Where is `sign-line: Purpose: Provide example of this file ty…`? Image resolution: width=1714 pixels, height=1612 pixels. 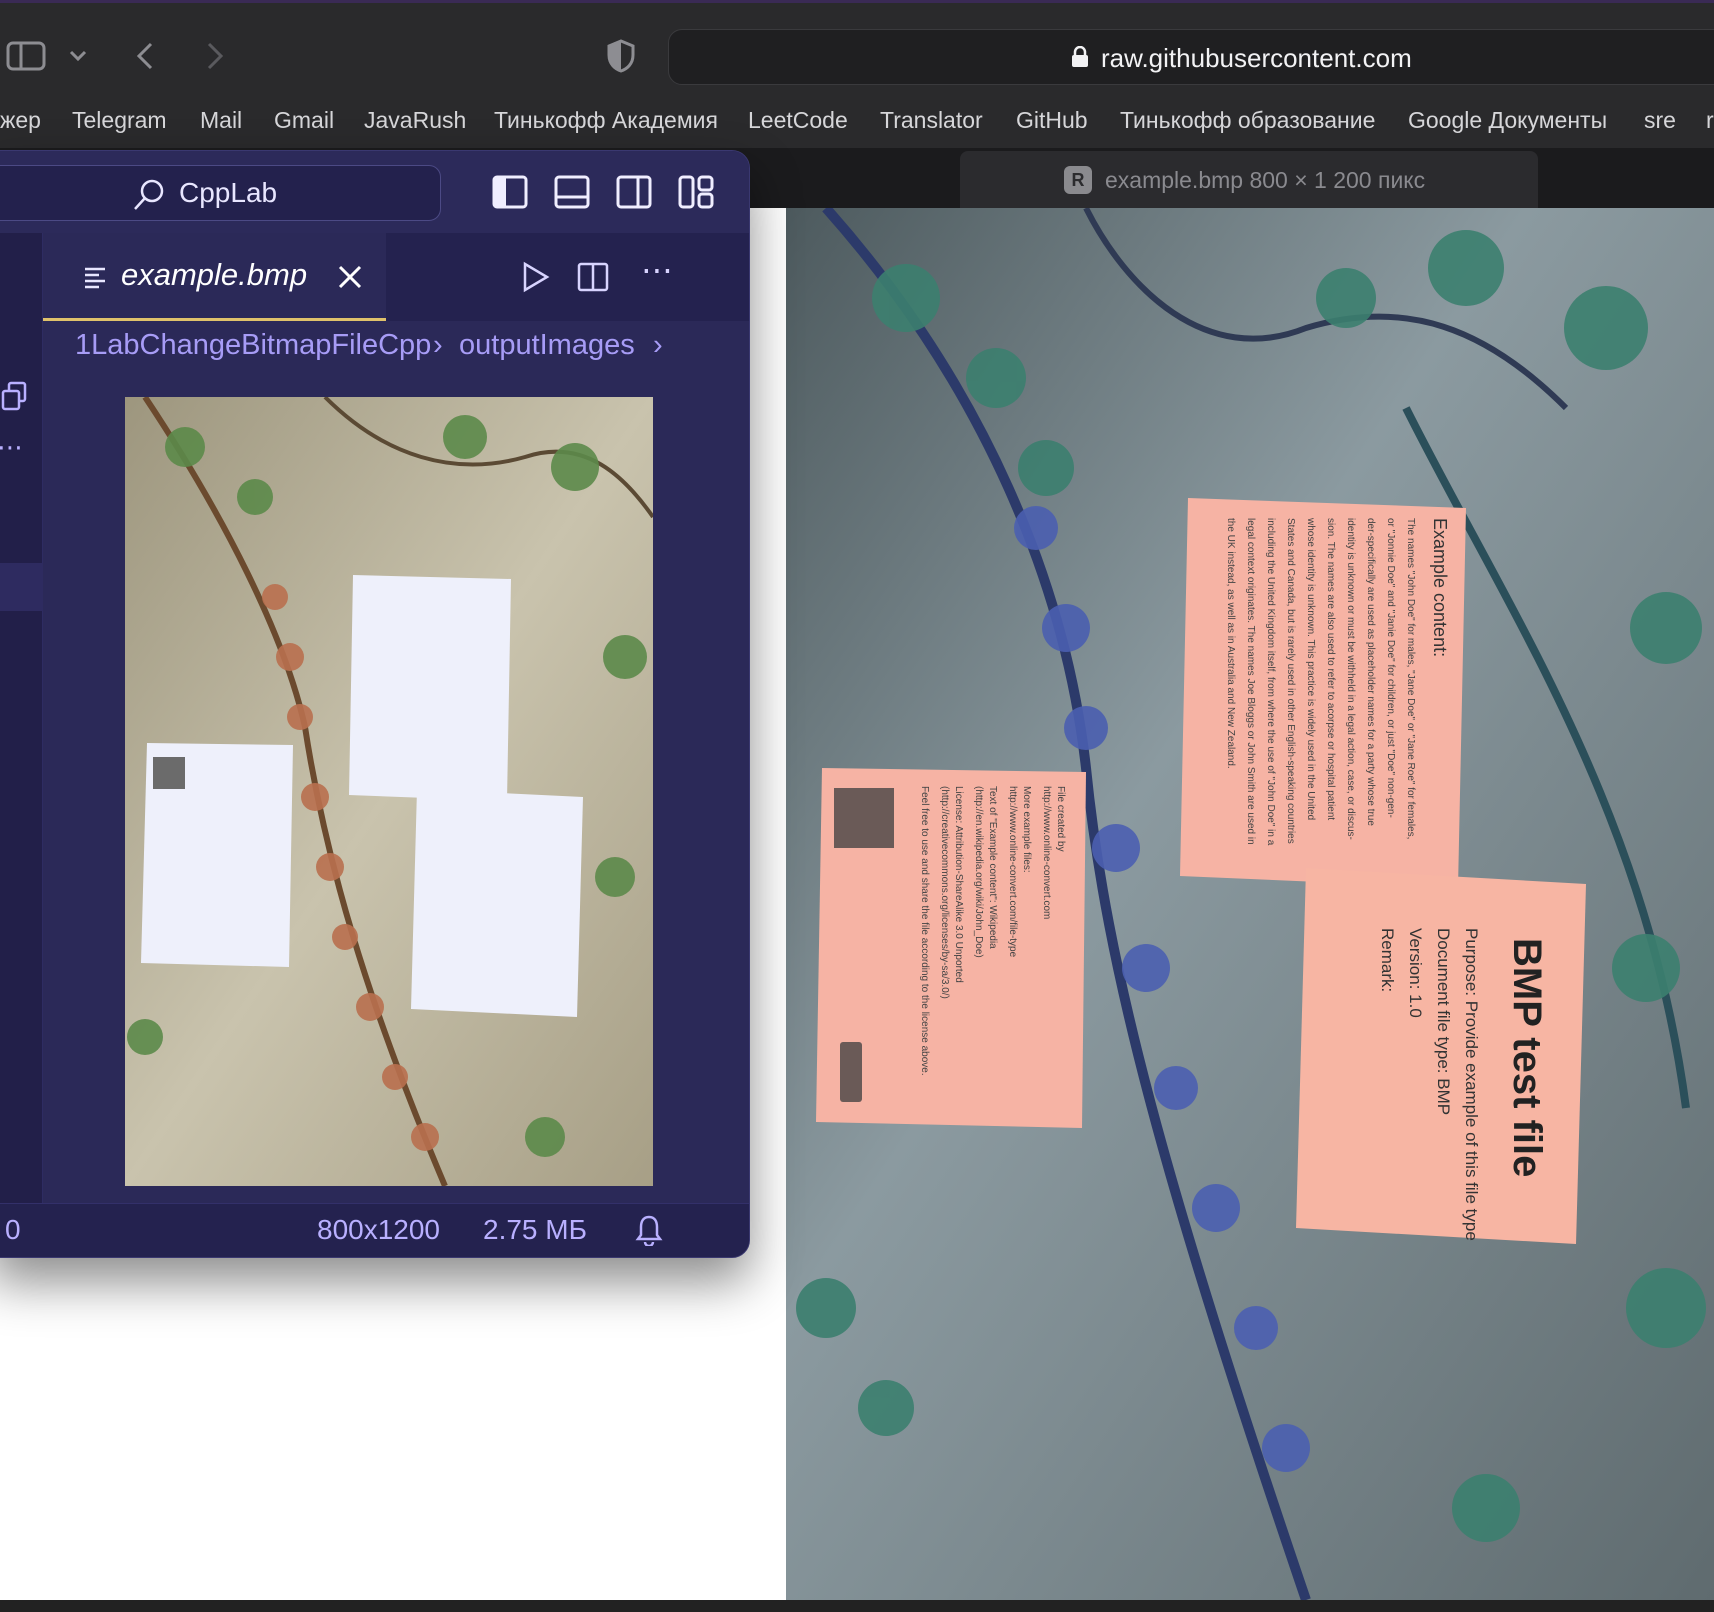
sign-line: Purpose: Provide example of this file ty… is located at coordinates (1471, 1084).